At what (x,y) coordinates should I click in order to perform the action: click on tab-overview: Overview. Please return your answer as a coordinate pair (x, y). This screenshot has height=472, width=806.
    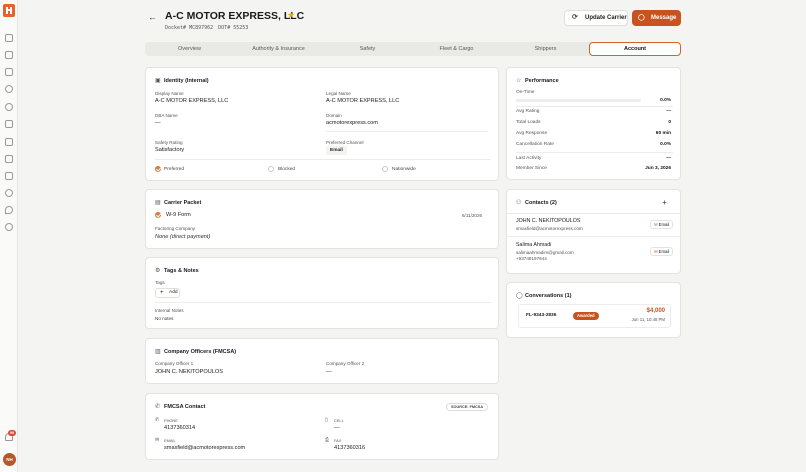
    Looking at the image, I should click on (189, 49).